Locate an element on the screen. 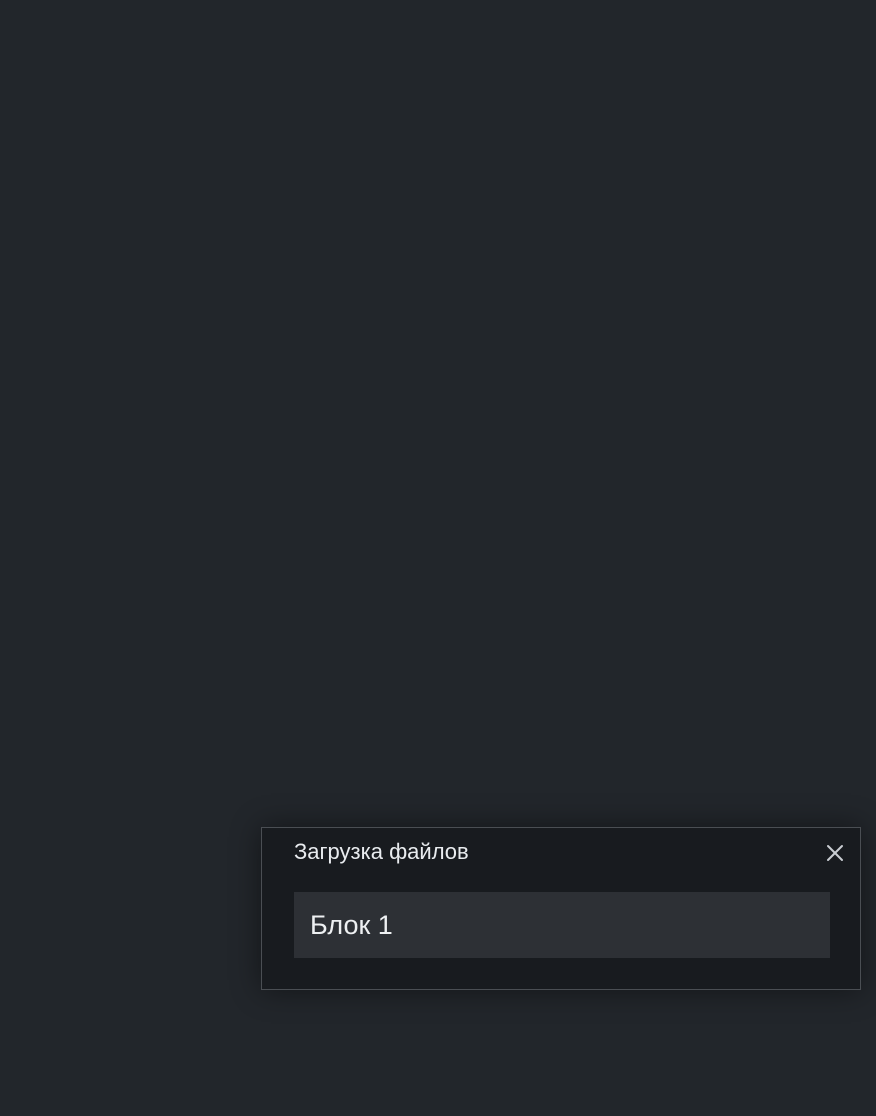  close-icon is located at coordinates (835, 853).